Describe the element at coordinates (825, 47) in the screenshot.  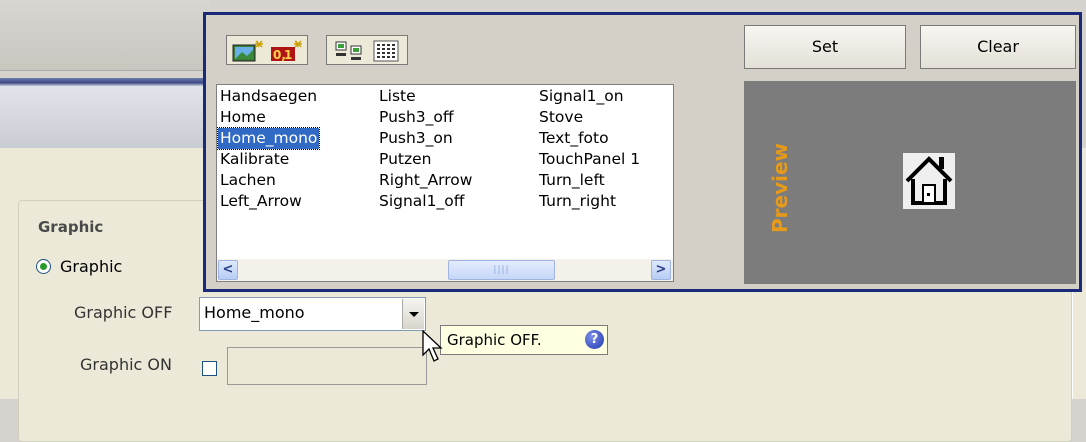
I see `set-button: Set` at that location.